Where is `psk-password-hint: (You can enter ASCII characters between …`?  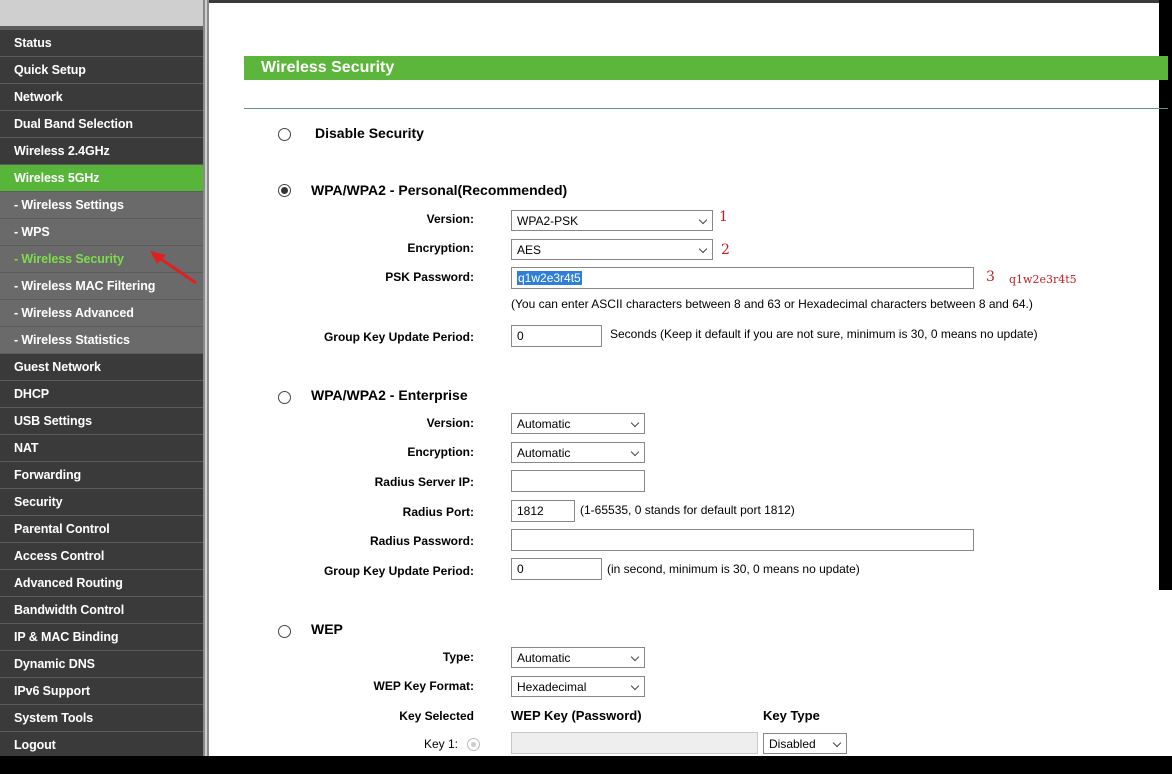
psk-password-hint: (You can enter ASCII characters between … is located at coordinates (772, 304).